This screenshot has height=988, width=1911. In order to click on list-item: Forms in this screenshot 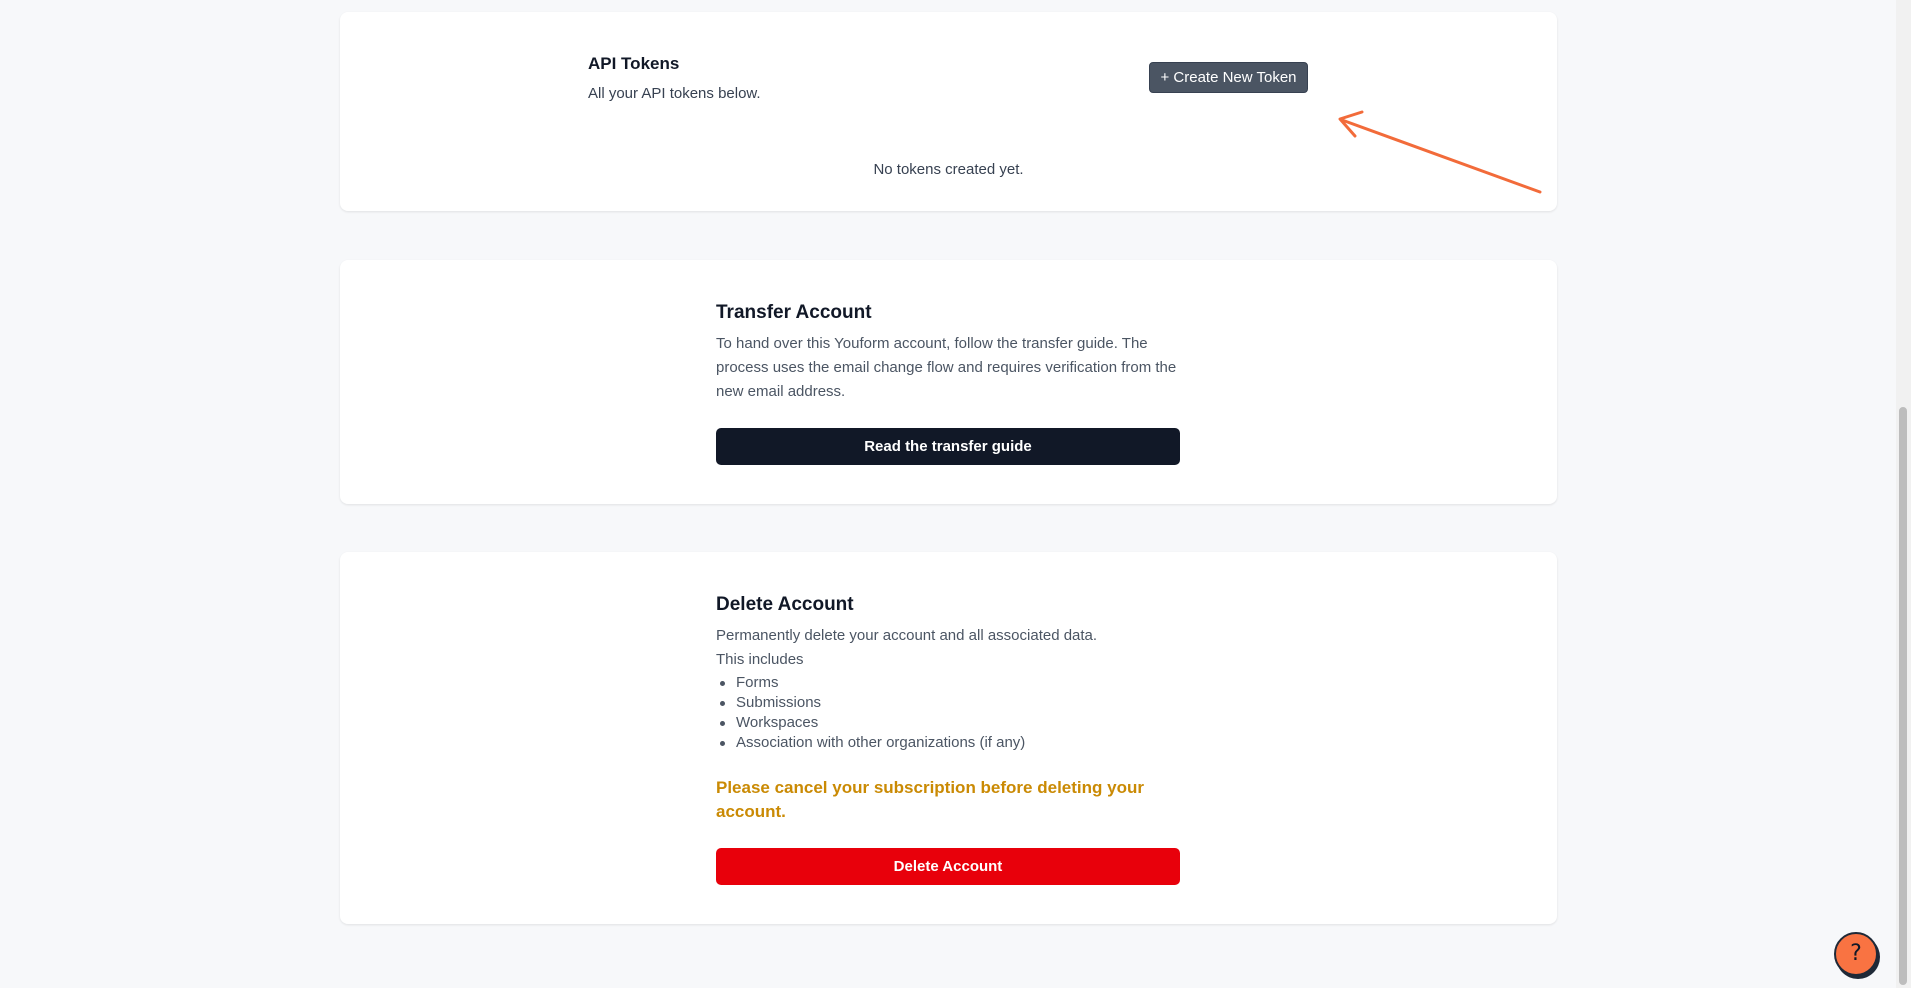, I will do `click(872, 683)`.